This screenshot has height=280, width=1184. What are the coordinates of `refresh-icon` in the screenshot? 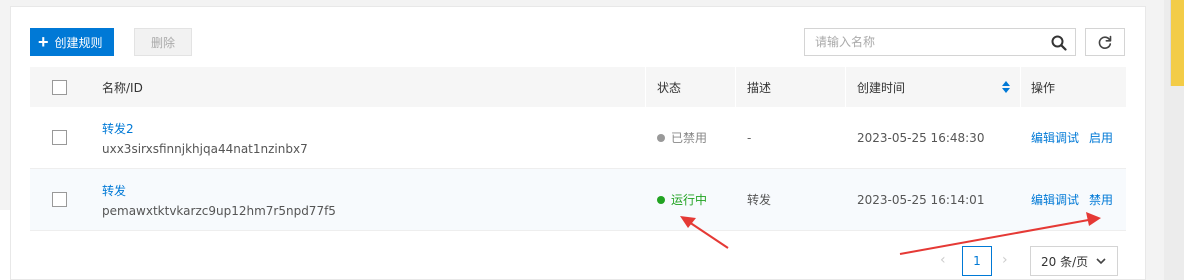 It's located at (1105, 42).